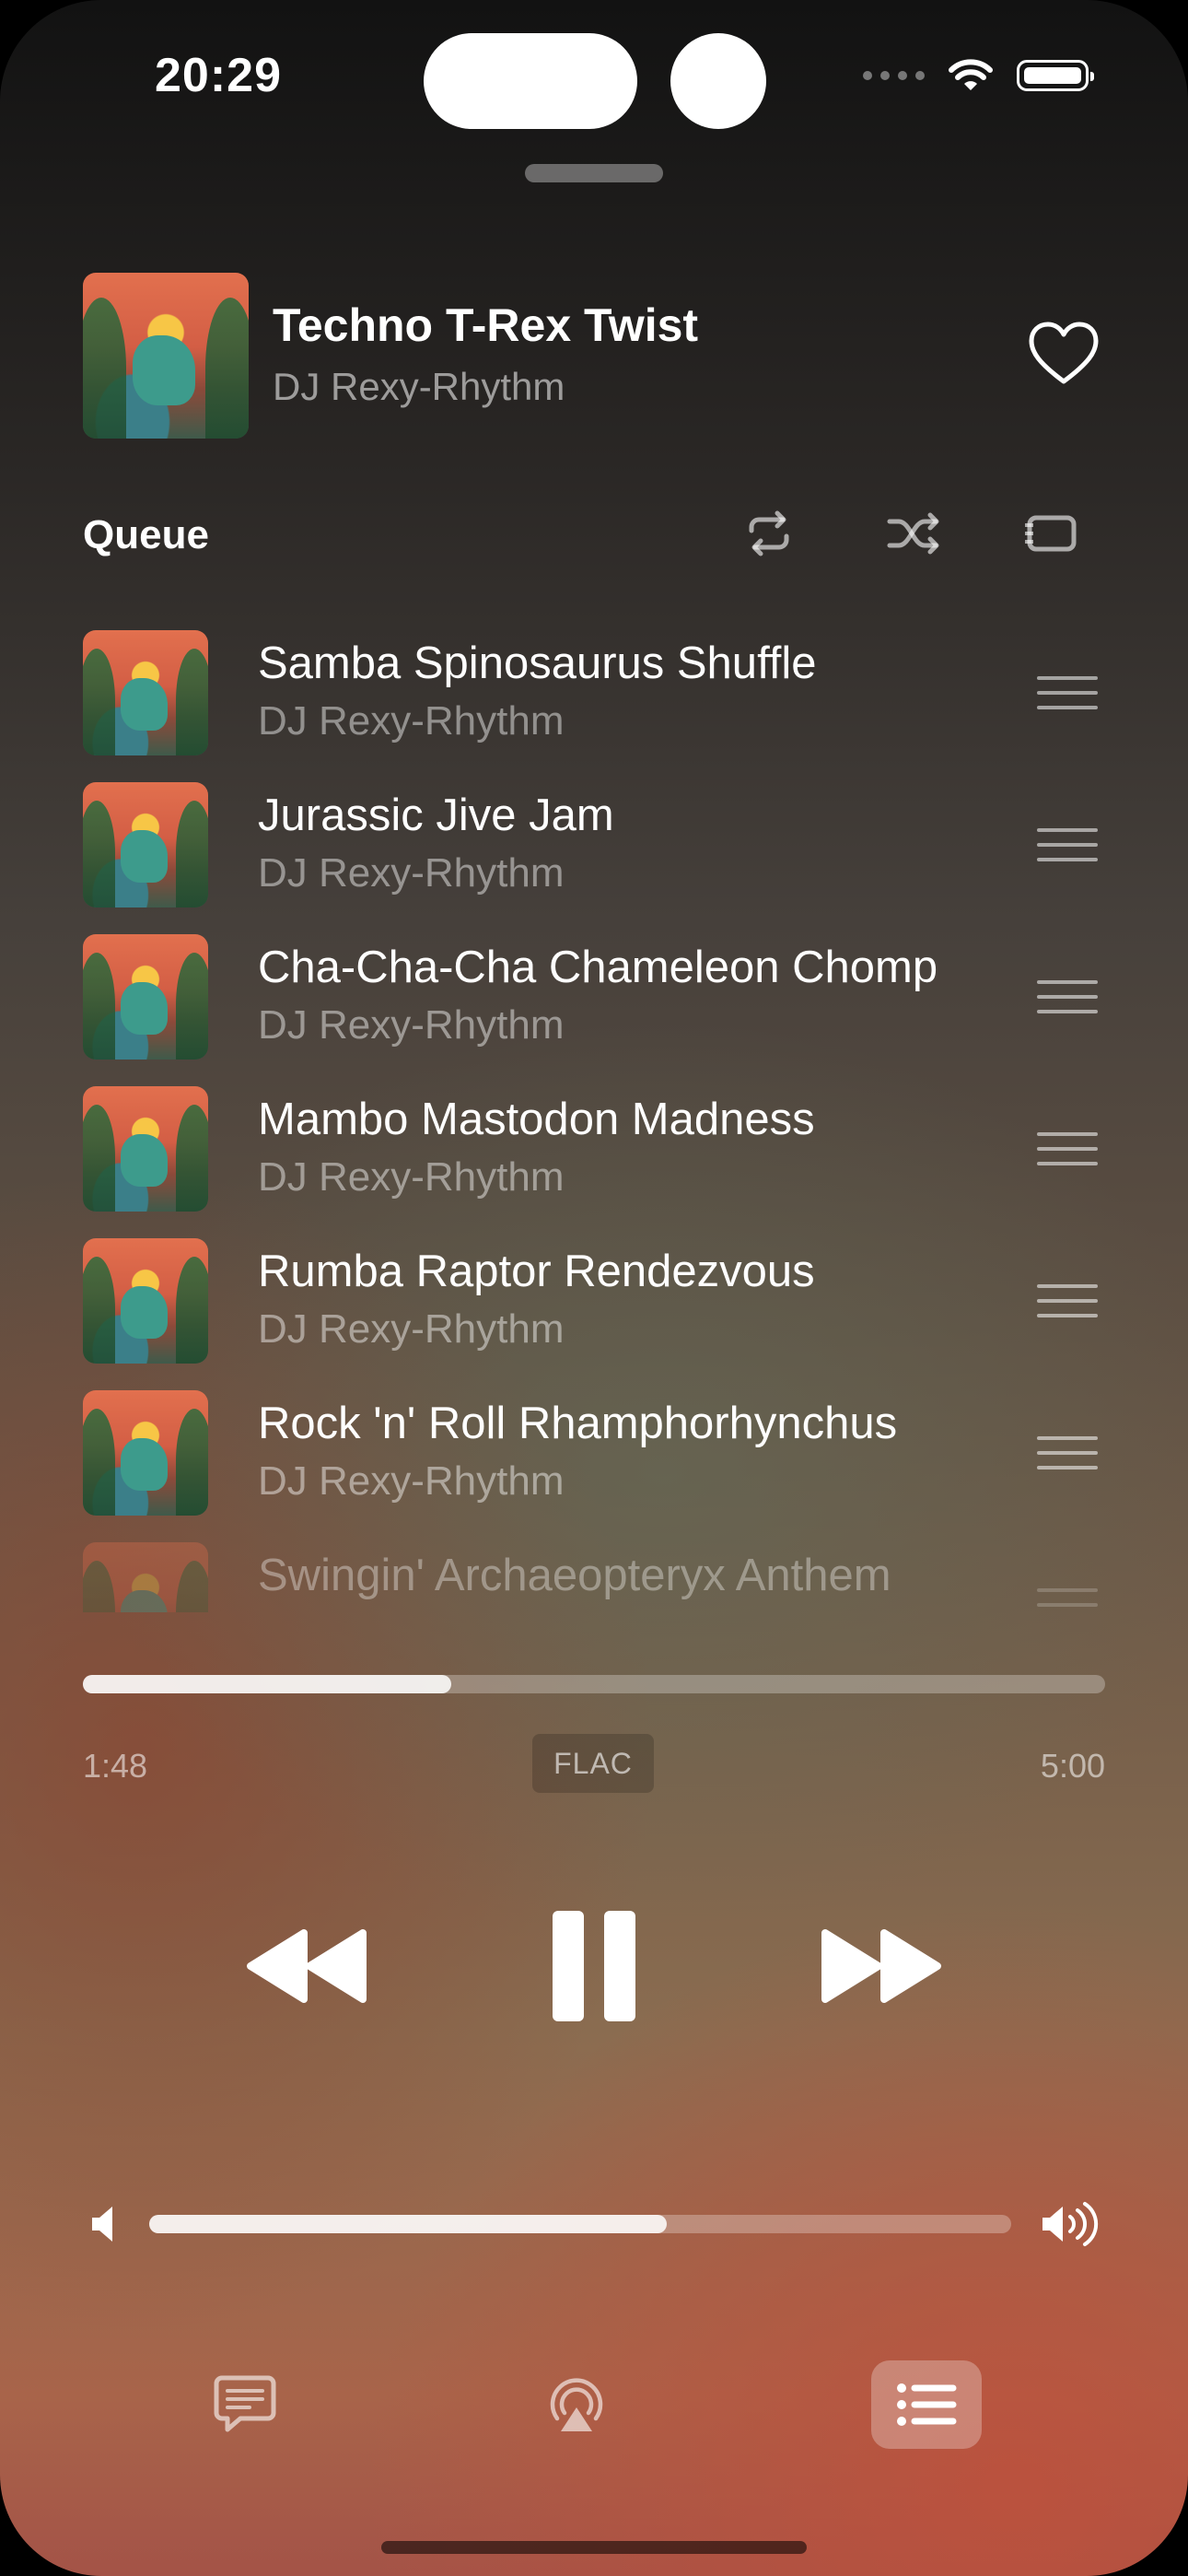 The height and width of the screenshot is (2576, 1188). I want to click on queue-item: Samba Spinosaurus Shuffle DJ Rexy-Rhythm, so click(594, 693).